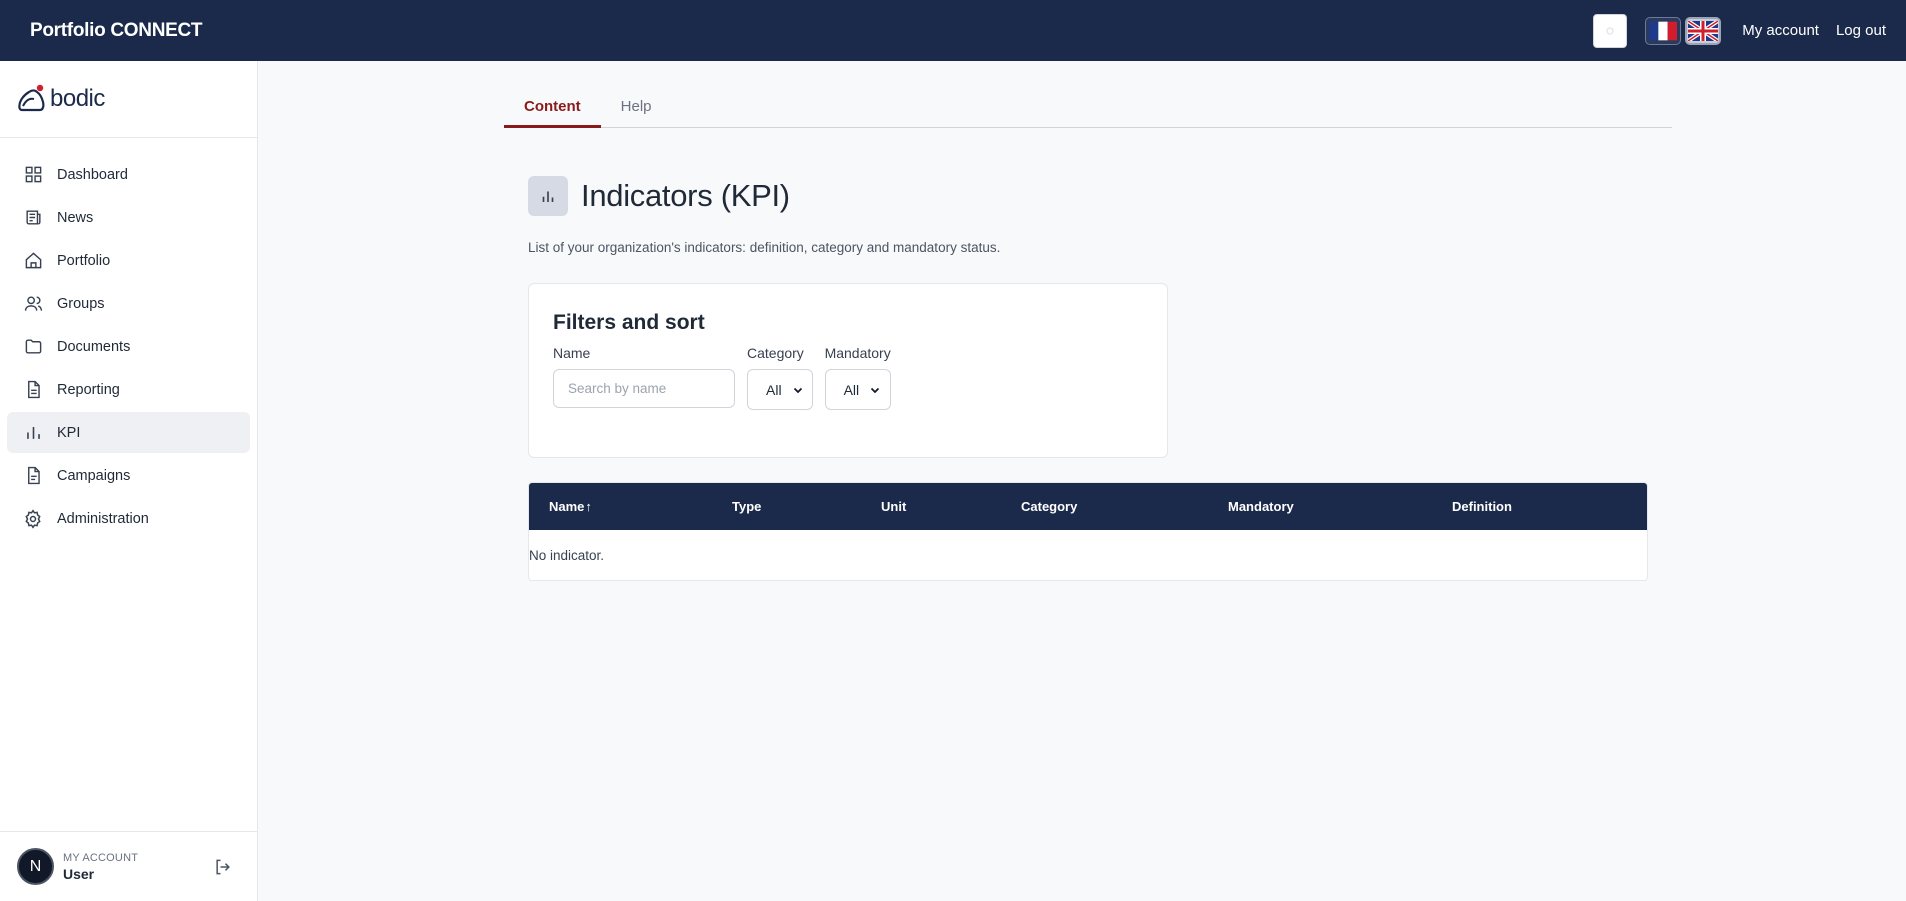 This screenshot has width=1906, height=901. Describe the element at coordinates (893, 506) in the screenshot. I see `column-header-unit: Unit` at that location.